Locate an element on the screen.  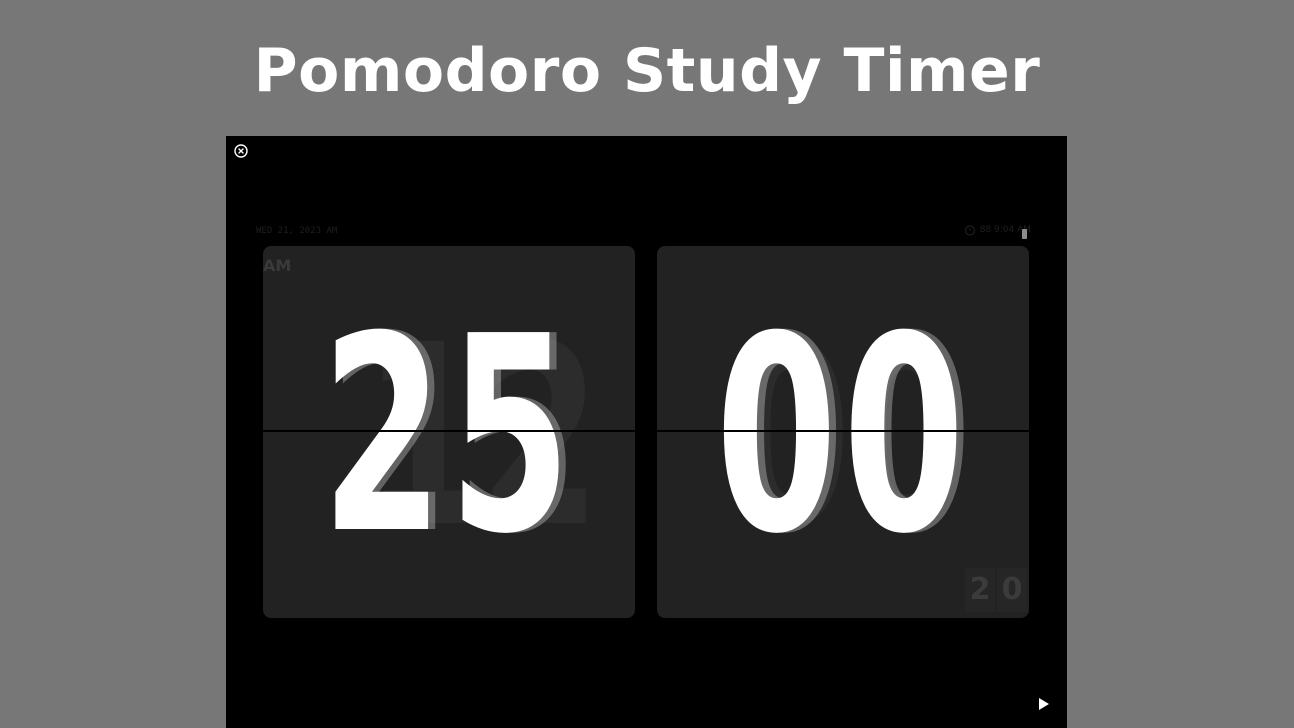
ampm-label: AM is located at coordinates (277, 265).